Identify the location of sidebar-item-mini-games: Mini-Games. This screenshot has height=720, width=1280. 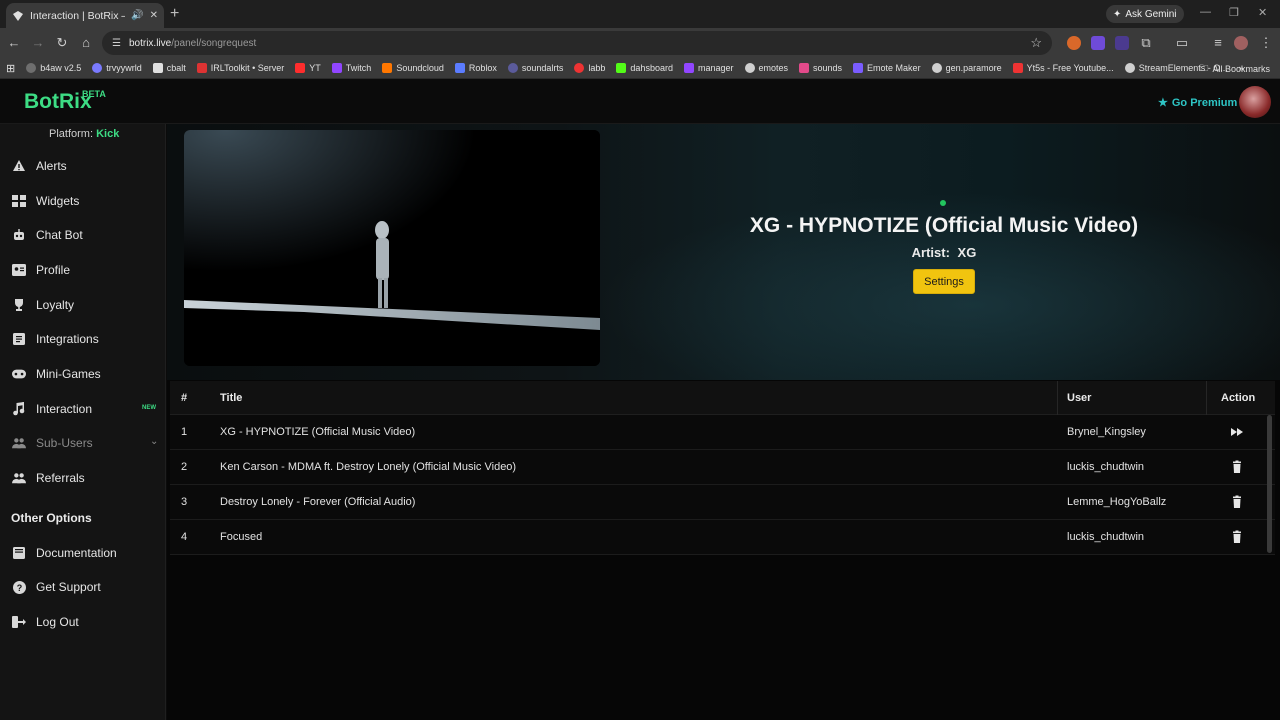
(83, 374).